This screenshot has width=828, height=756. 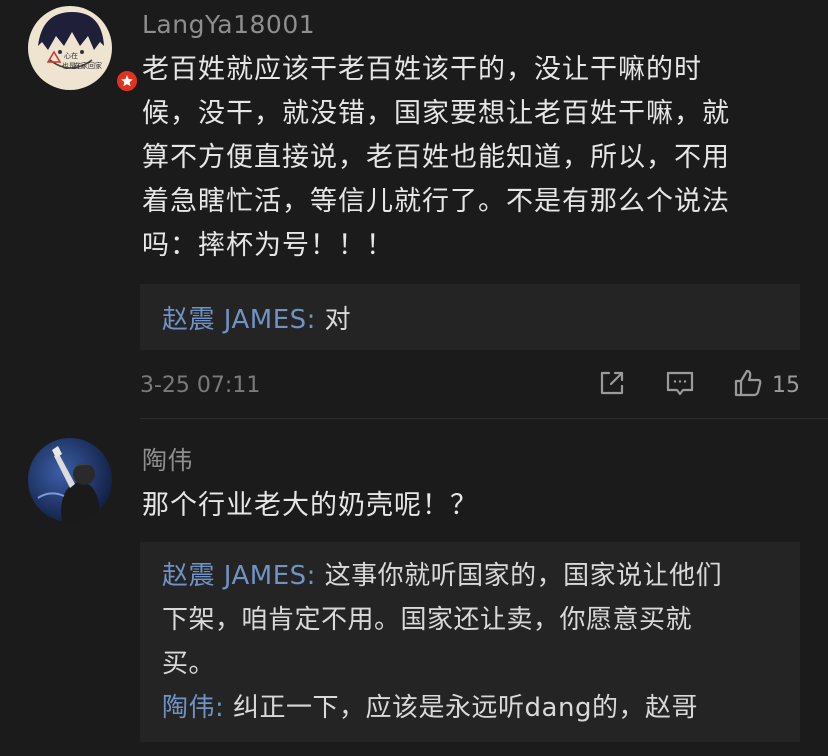 I want to click on divider, so click(x=484, y=418).